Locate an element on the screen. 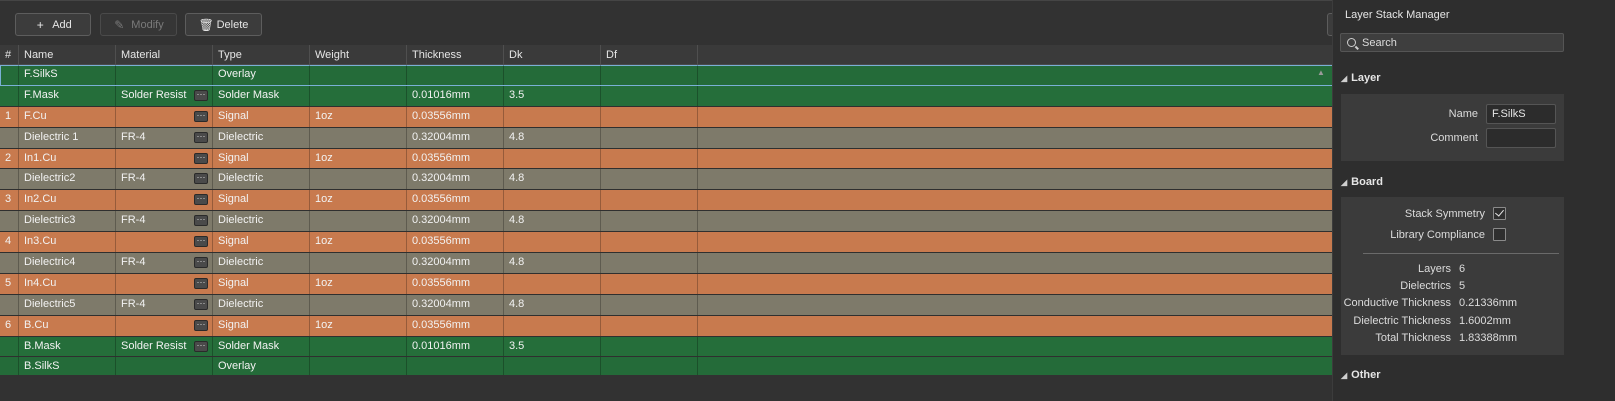 Image resolution: width=1615 pixels, height=401 pixels. table-row: 6 B.Cu ··· Signal 1oz 0.03556mm is located at coordinates (676, 326).